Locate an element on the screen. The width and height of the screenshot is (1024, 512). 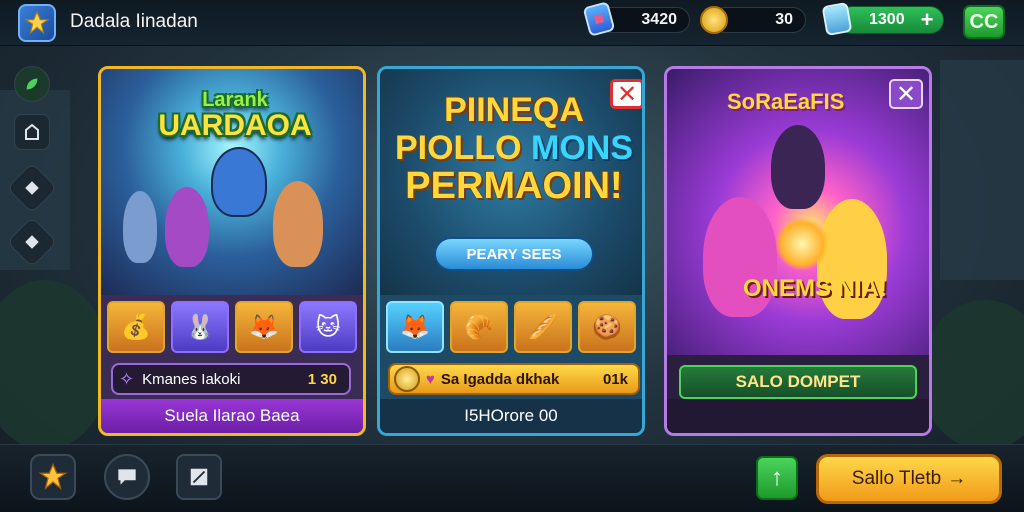
key-icon: ✧ is located at coordinates (127, 378).